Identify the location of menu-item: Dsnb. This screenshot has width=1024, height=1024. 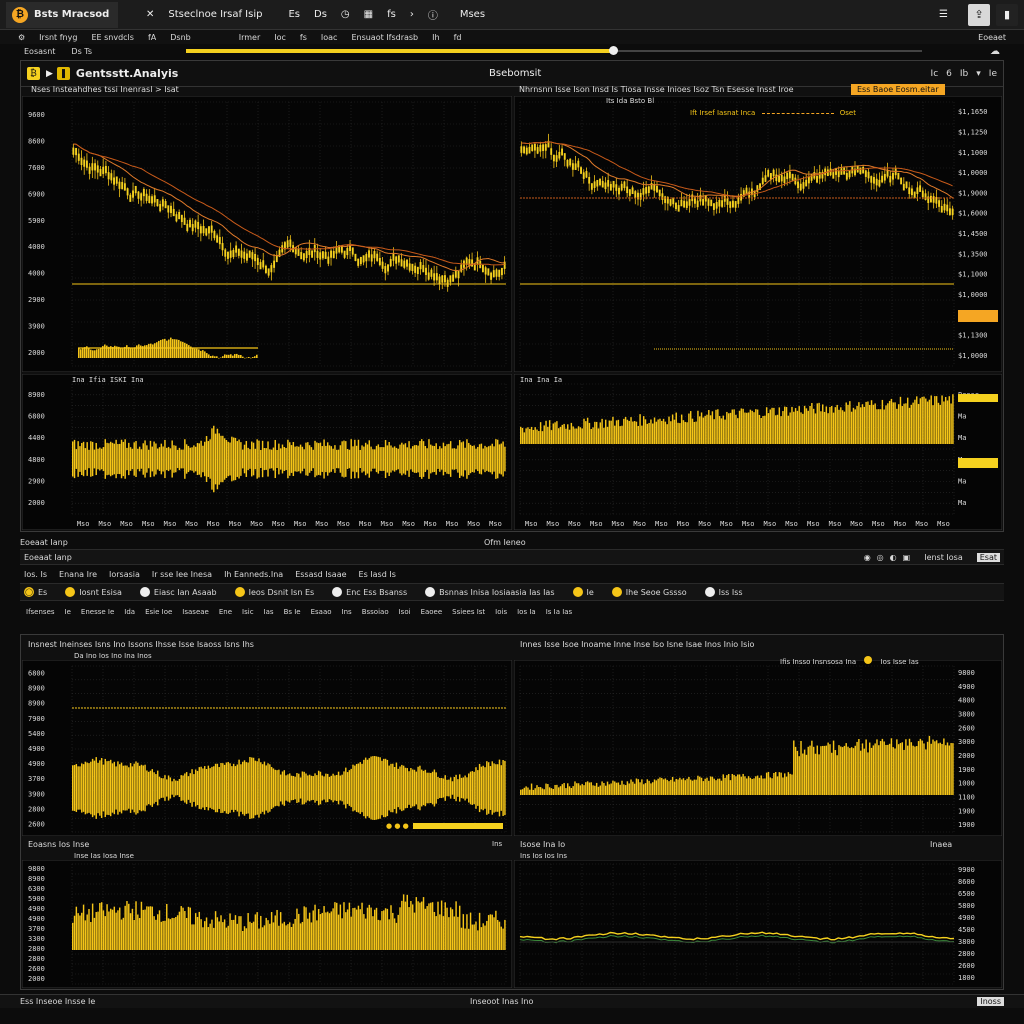
(180, 37).